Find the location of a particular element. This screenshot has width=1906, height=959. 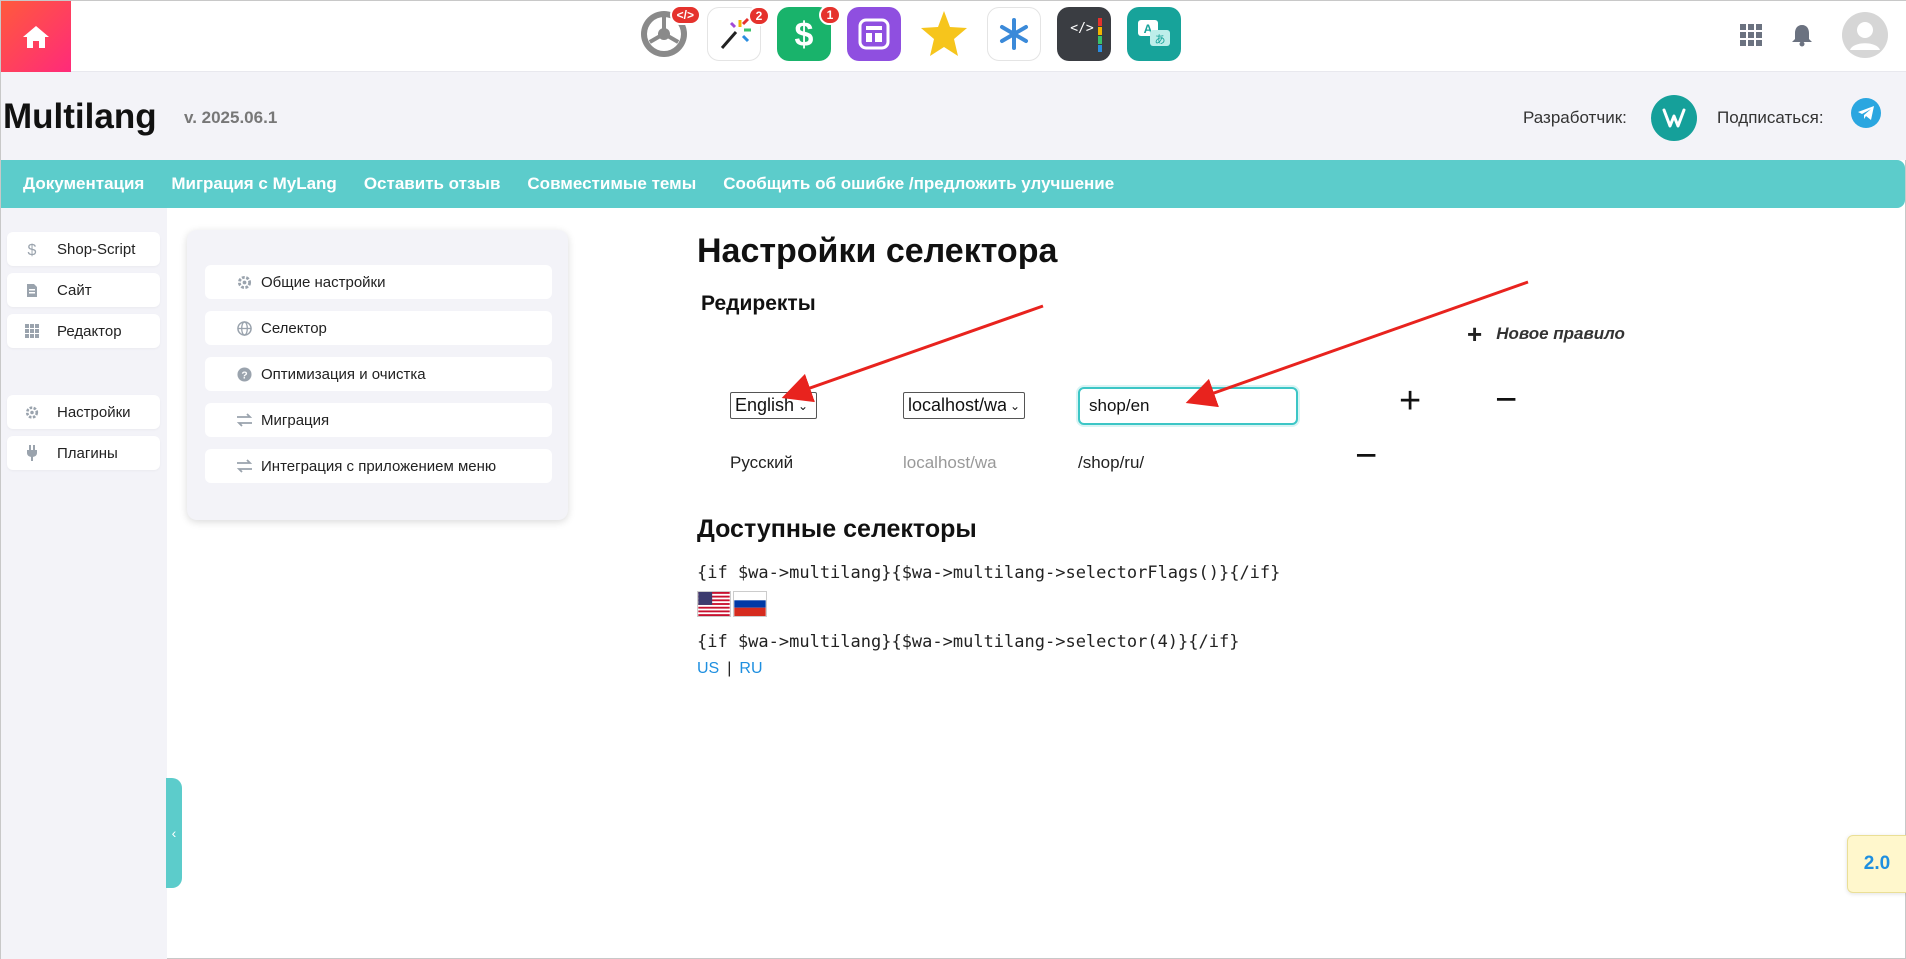

arrow-to-language-select is located at coordinates (912, 353).